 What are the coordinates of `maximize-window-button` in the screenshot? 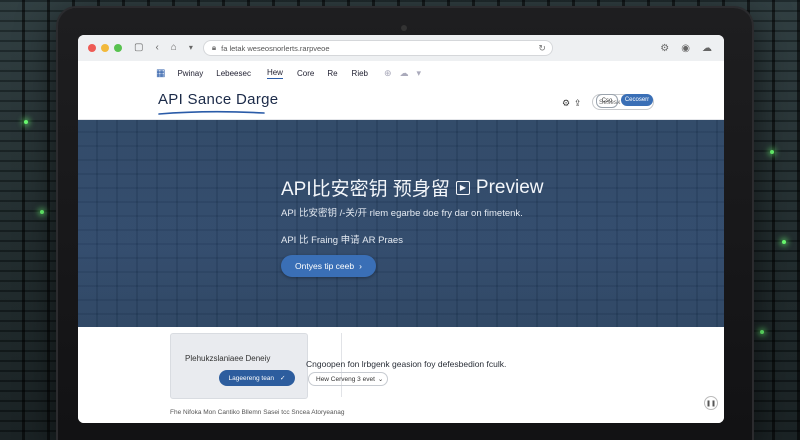 It's located at (118, 48).